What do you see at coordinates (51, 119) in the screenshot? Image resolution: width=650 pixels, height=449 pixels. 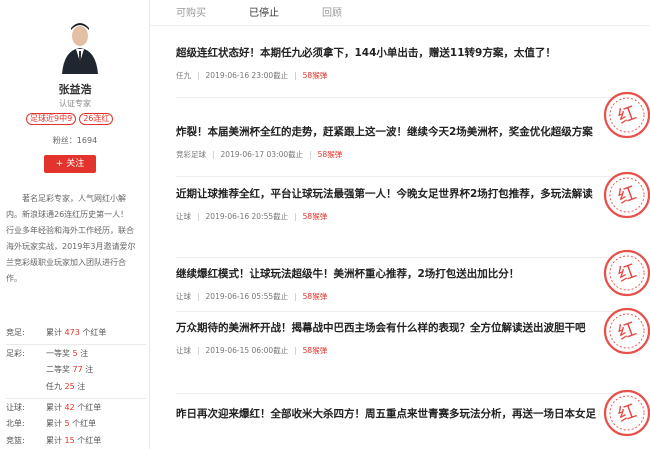 I see `badge-streak: 足球近9中9` at bounding box center [51, 119].